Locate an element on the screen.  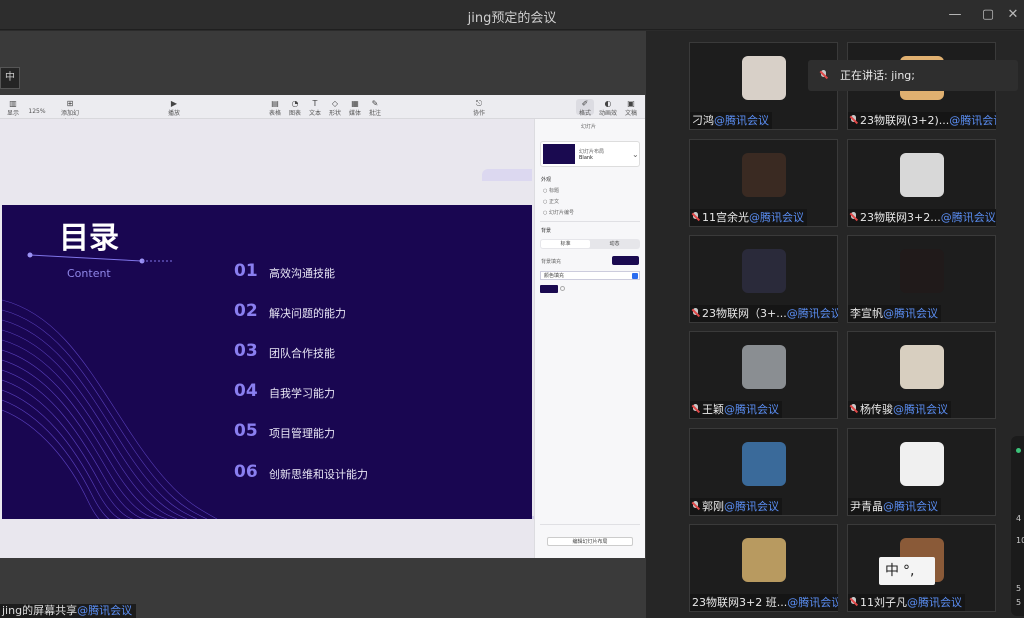
maximize-button: ▢ is located at coordinates (988, 15).